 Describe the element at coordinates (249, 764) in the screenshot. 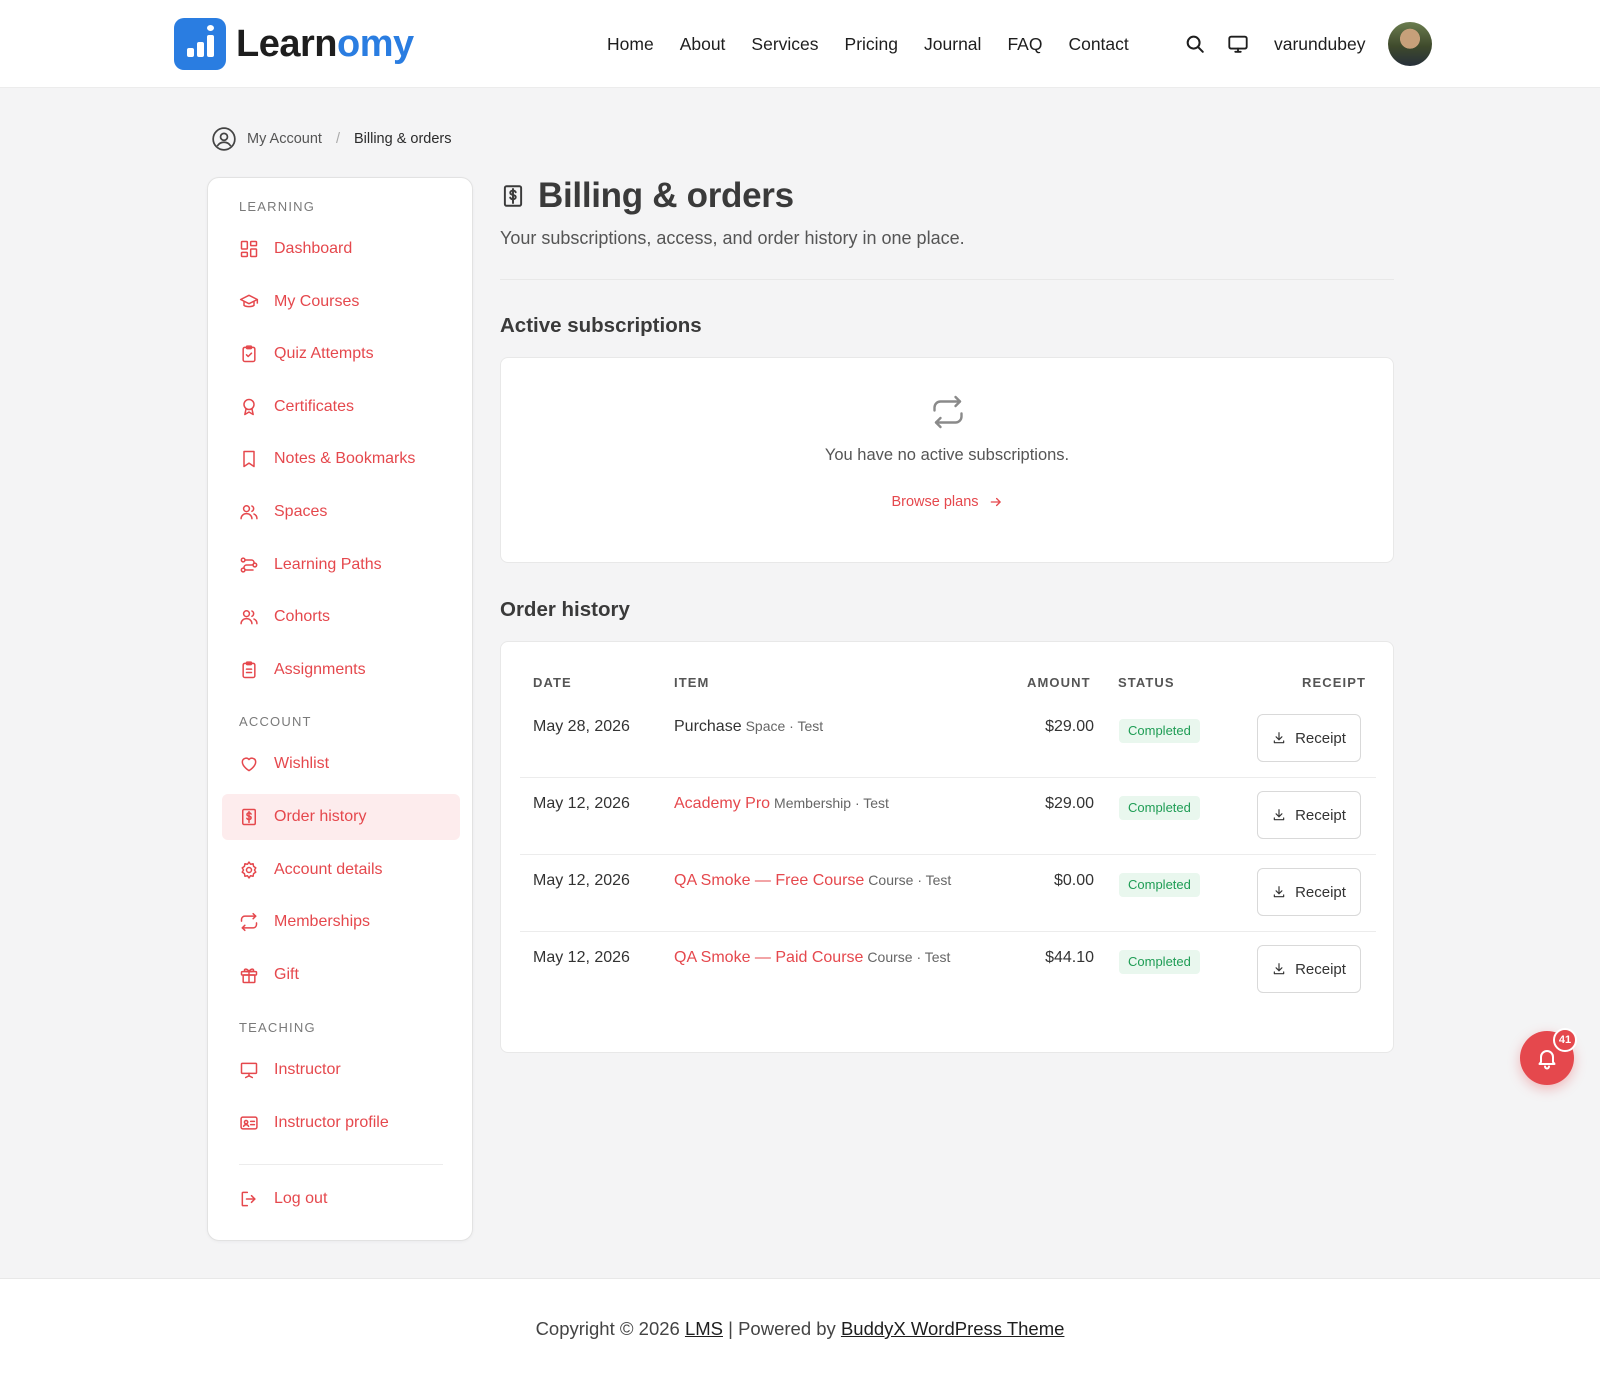

I see `heart-icon` at that location.